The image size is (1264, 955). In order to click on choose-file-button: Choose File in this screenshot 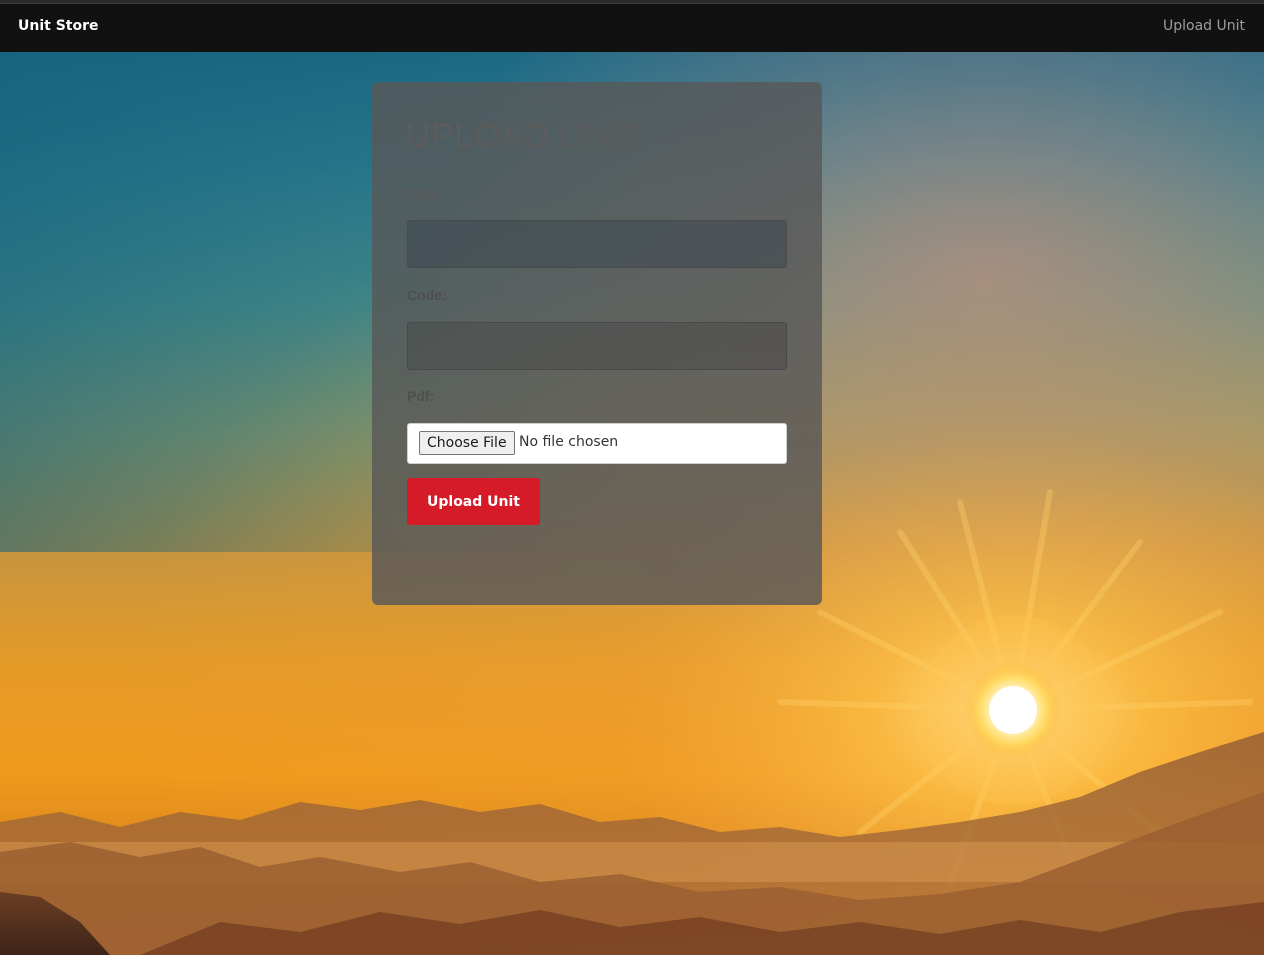, I will do `click(467, 443)`.